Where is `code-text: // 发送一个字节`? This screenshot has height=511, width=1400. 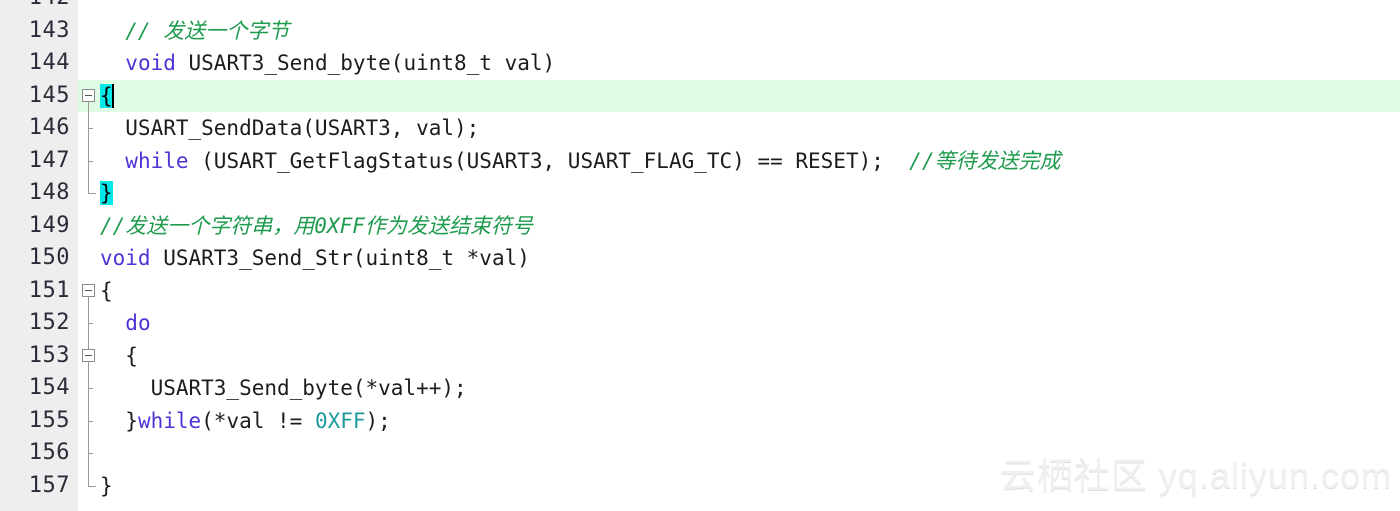 code-text: // 发送一个字节 is located at coordinates (194, 31).